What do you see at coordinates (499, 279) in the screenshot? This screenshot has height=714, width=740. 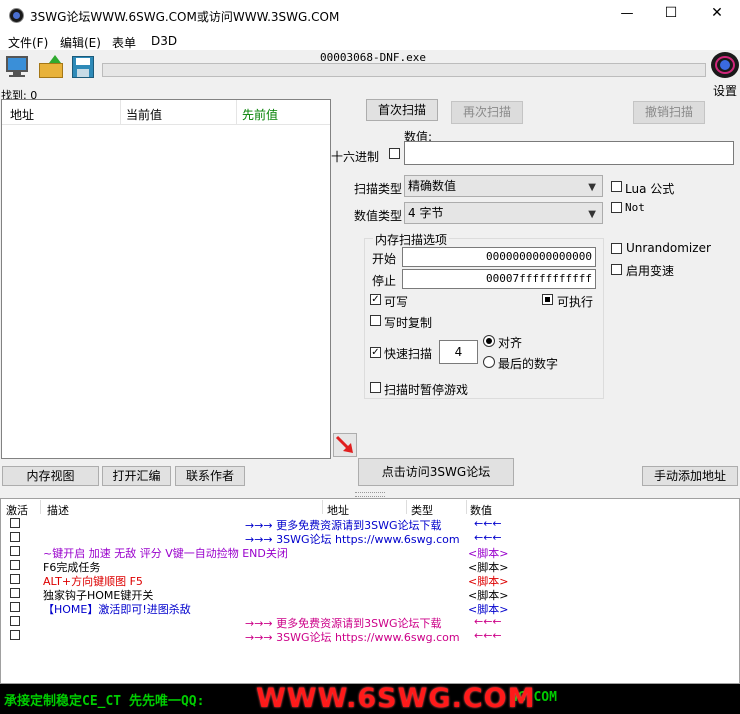 I see `stop-address-input: 00007fffffffffff` at bounding box center [499, 279].